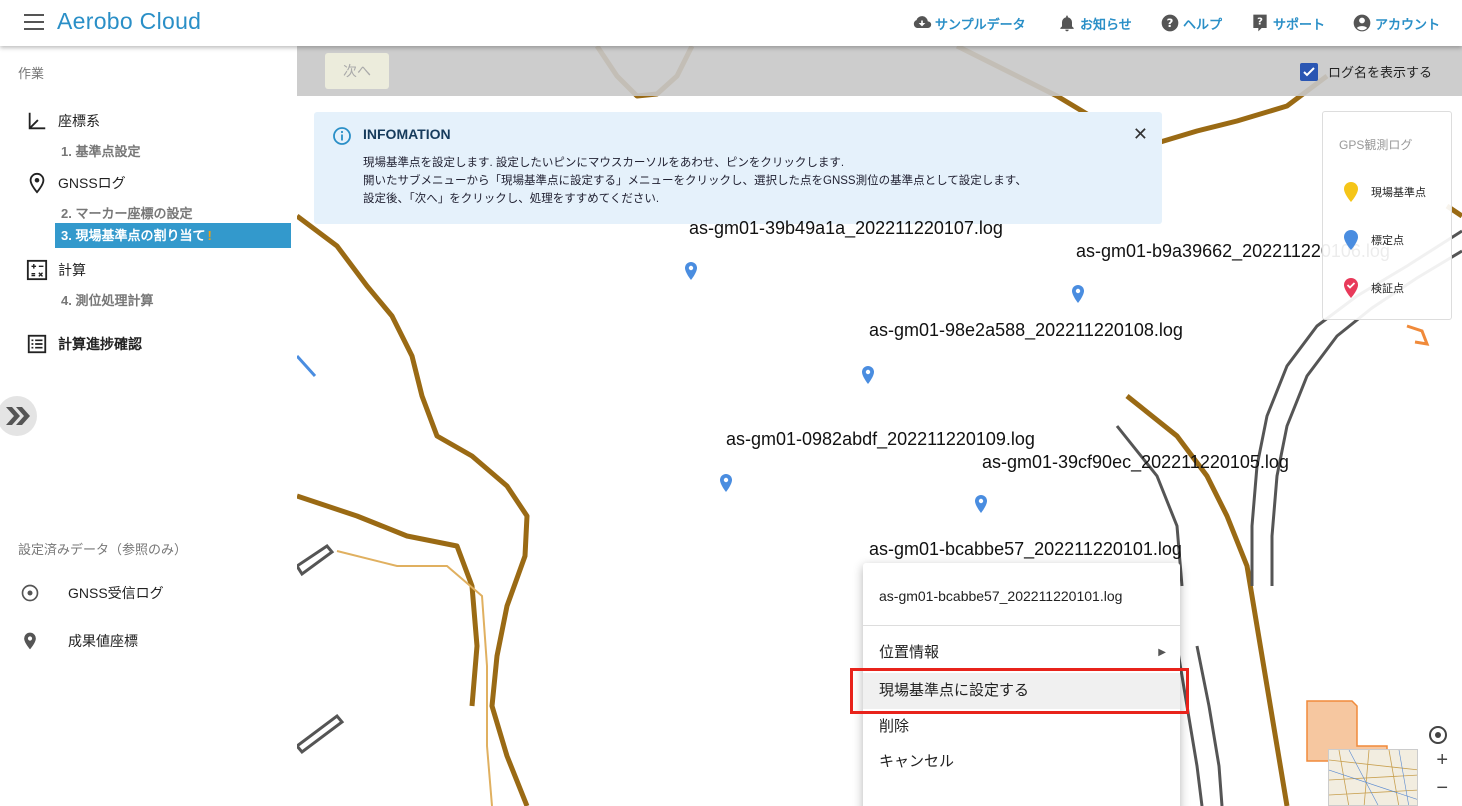 The height and width of the screenshot is (806, 1462). I want to click on highlight-annotation, so click(1019, 691).